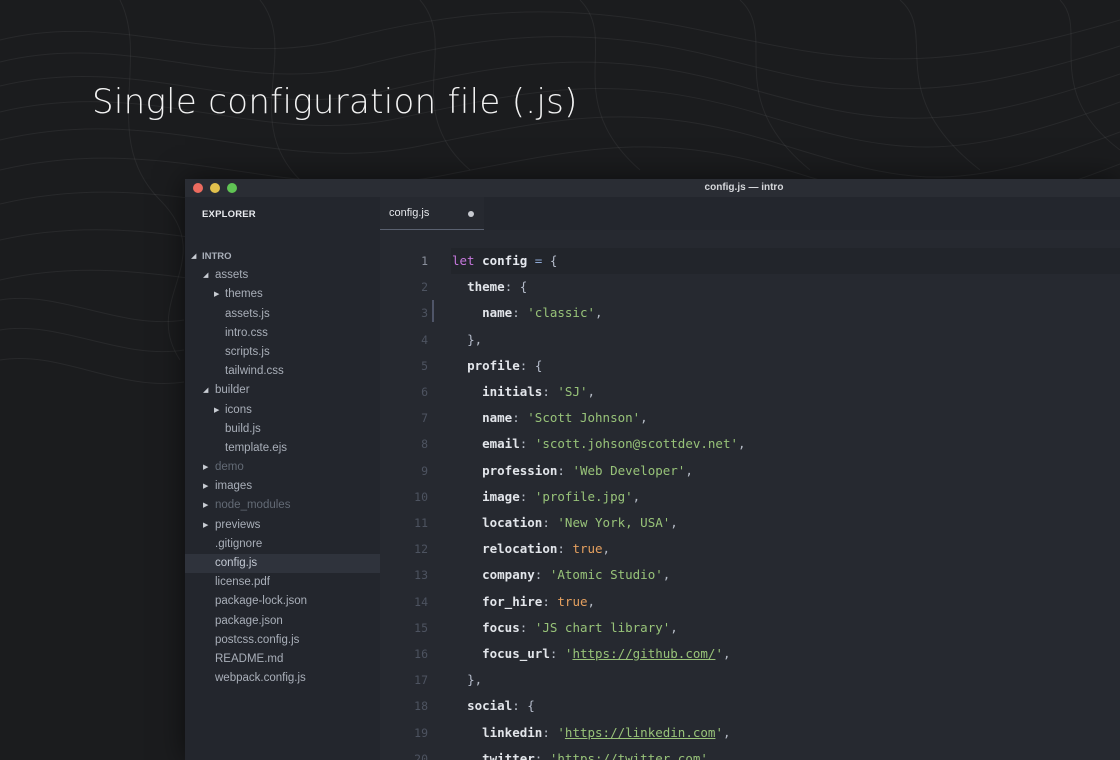 This screenshot has width=1120, height=760. What do you see at coordinates (282, 256) in the screenshot?
I see `tree-folder-item: ◢ INTRO` at bounding box center [282, 256].